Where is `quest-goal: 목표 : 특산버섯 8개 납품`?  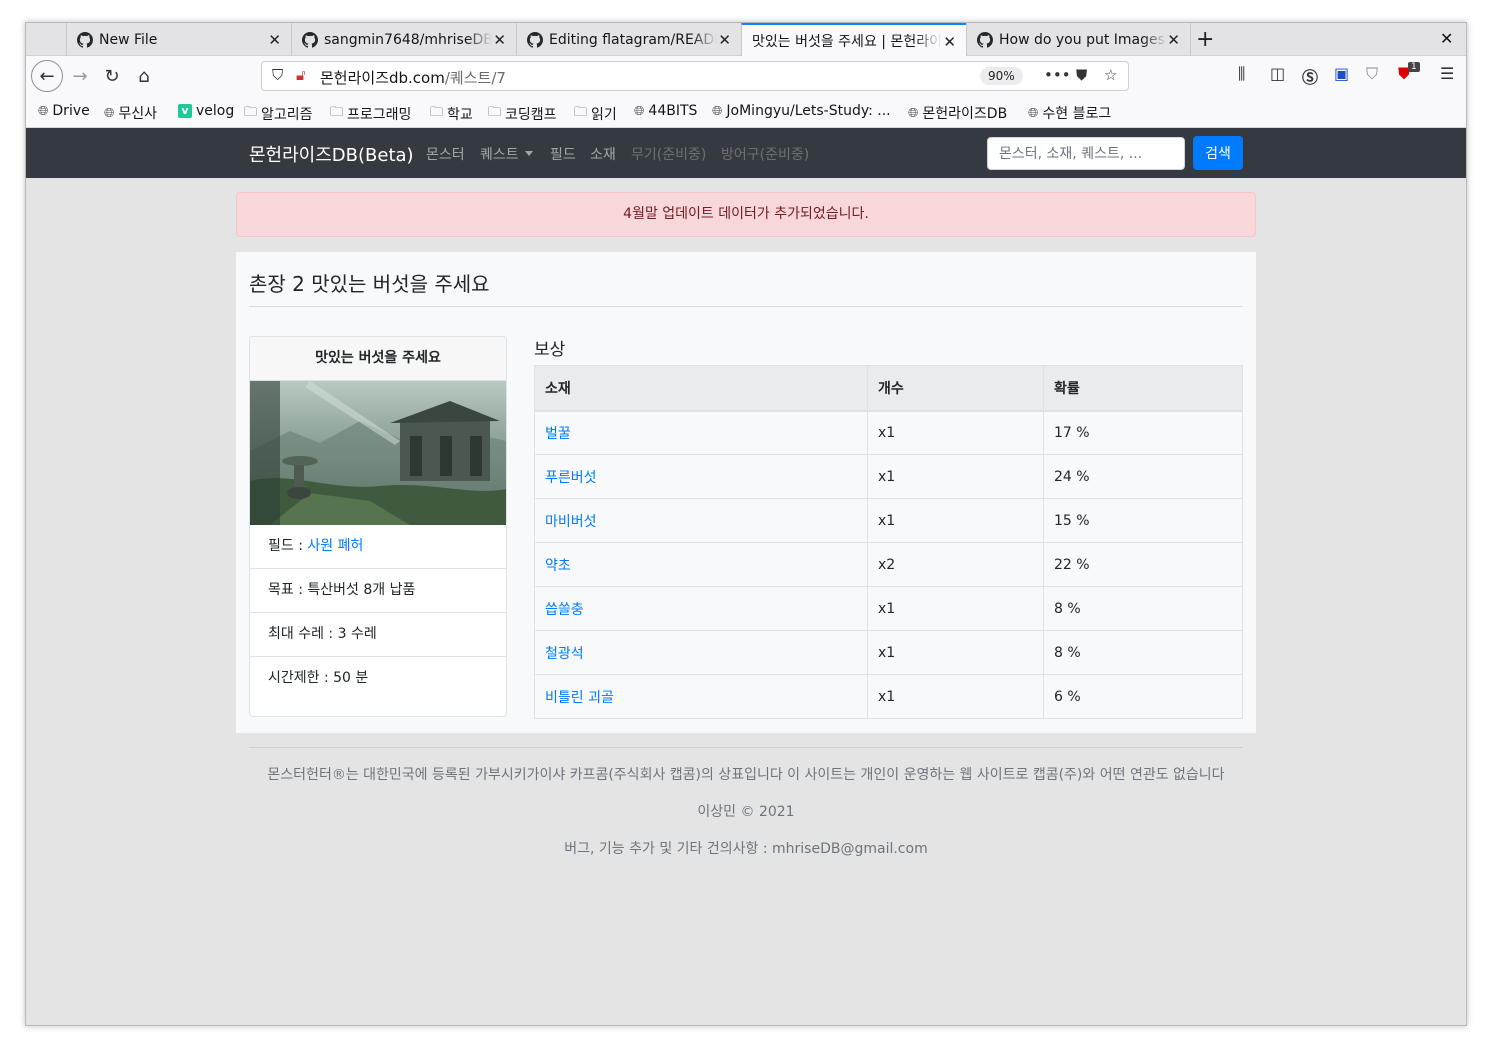 quest-goal: 목표 : 특산버섯 8개 납품 is located at coordinates (378, 591).